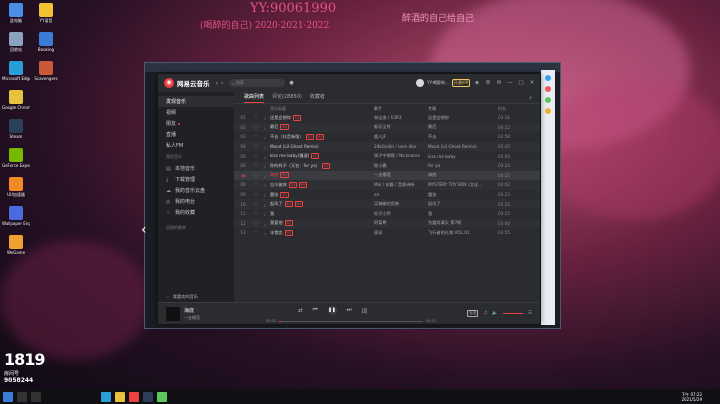  I want to click on now-playing-title: 海底, so click(192, 310).